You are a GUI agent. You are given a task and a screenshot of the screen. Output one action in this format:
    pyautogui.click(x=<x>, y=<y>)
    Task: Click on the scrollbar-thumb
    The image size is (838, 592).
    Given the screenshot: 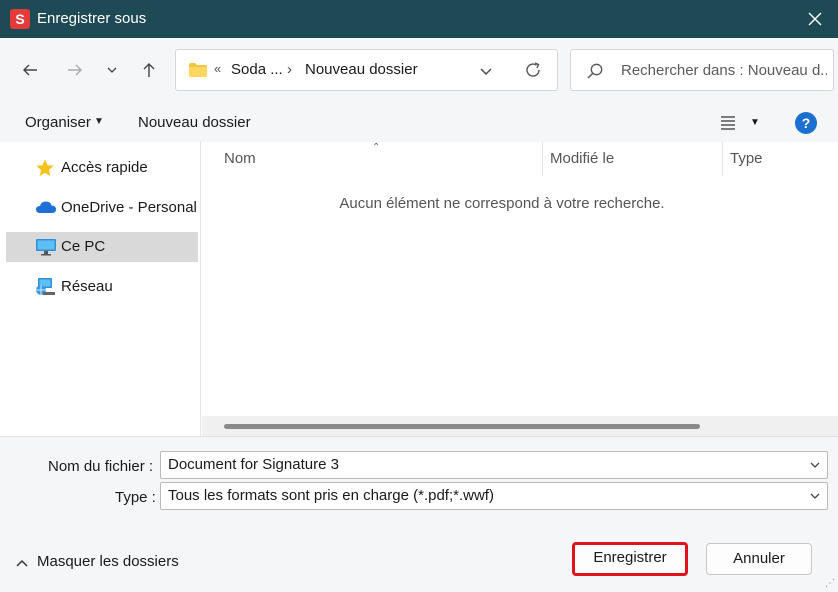 What is the action you would take?
    pyautogui.click(x=462, y=426)
    